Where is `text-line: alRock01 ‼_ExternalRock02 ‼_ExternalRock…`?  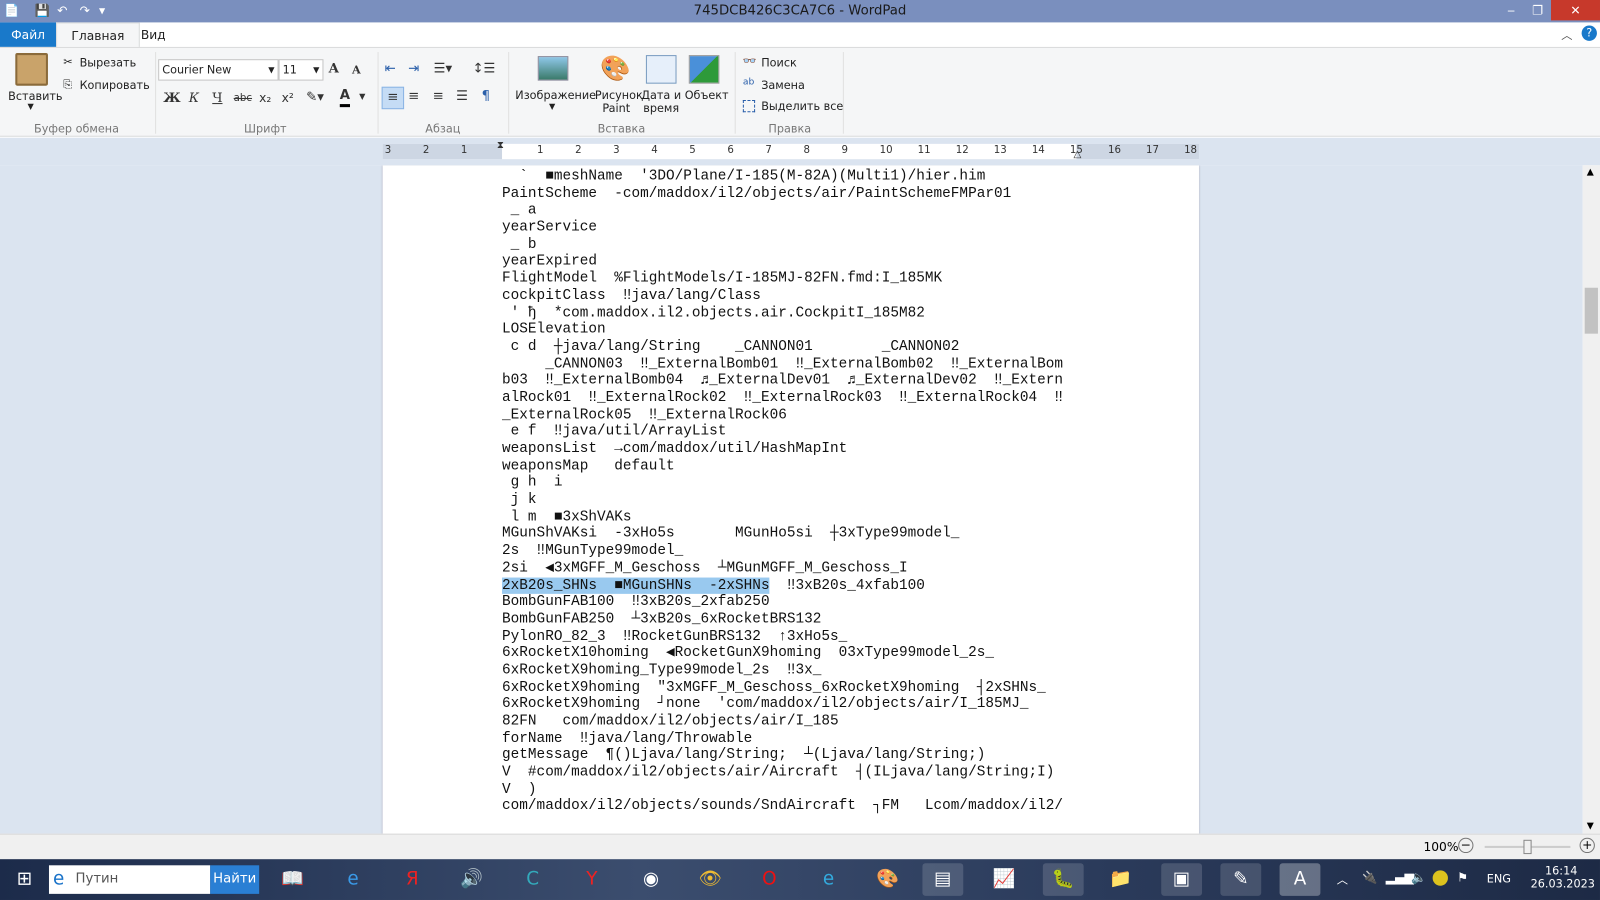
text-line: alRock01 ‼_ExternalRock02 ‼_ExternalRock… is located at coordinates (782, 398).